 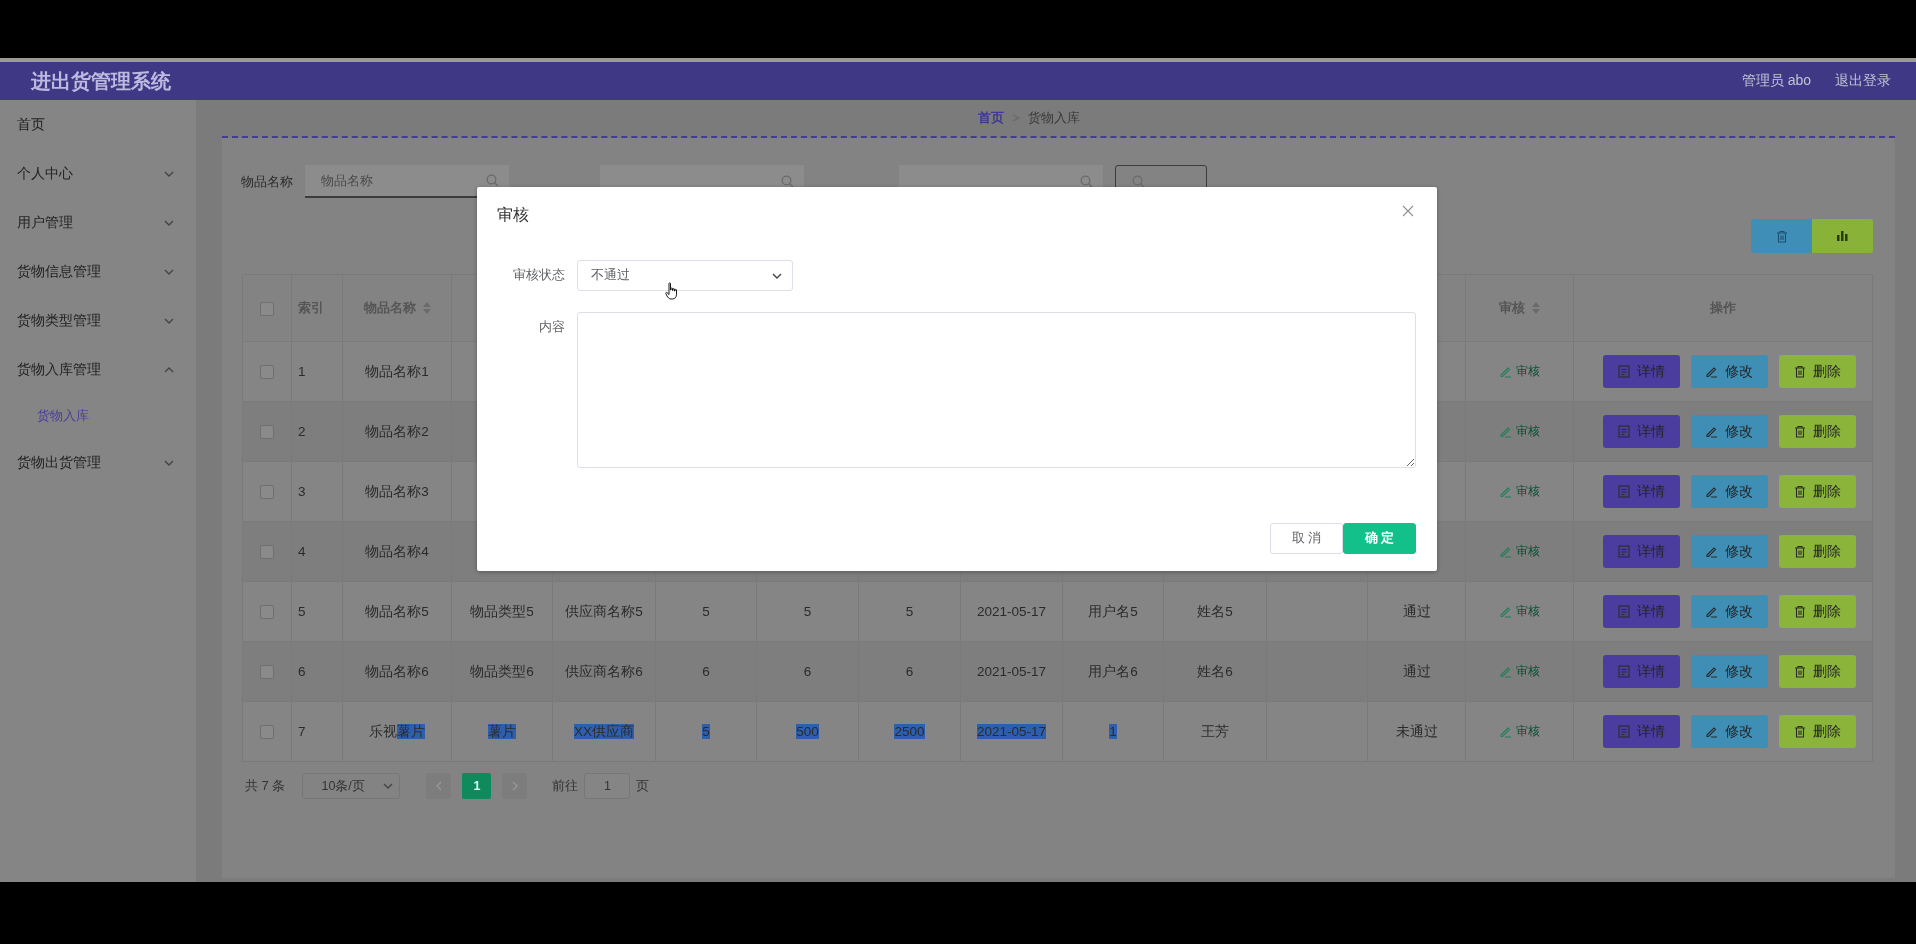 I want to click on table-cell: 供应商名称6, so click(x=604, y=671).